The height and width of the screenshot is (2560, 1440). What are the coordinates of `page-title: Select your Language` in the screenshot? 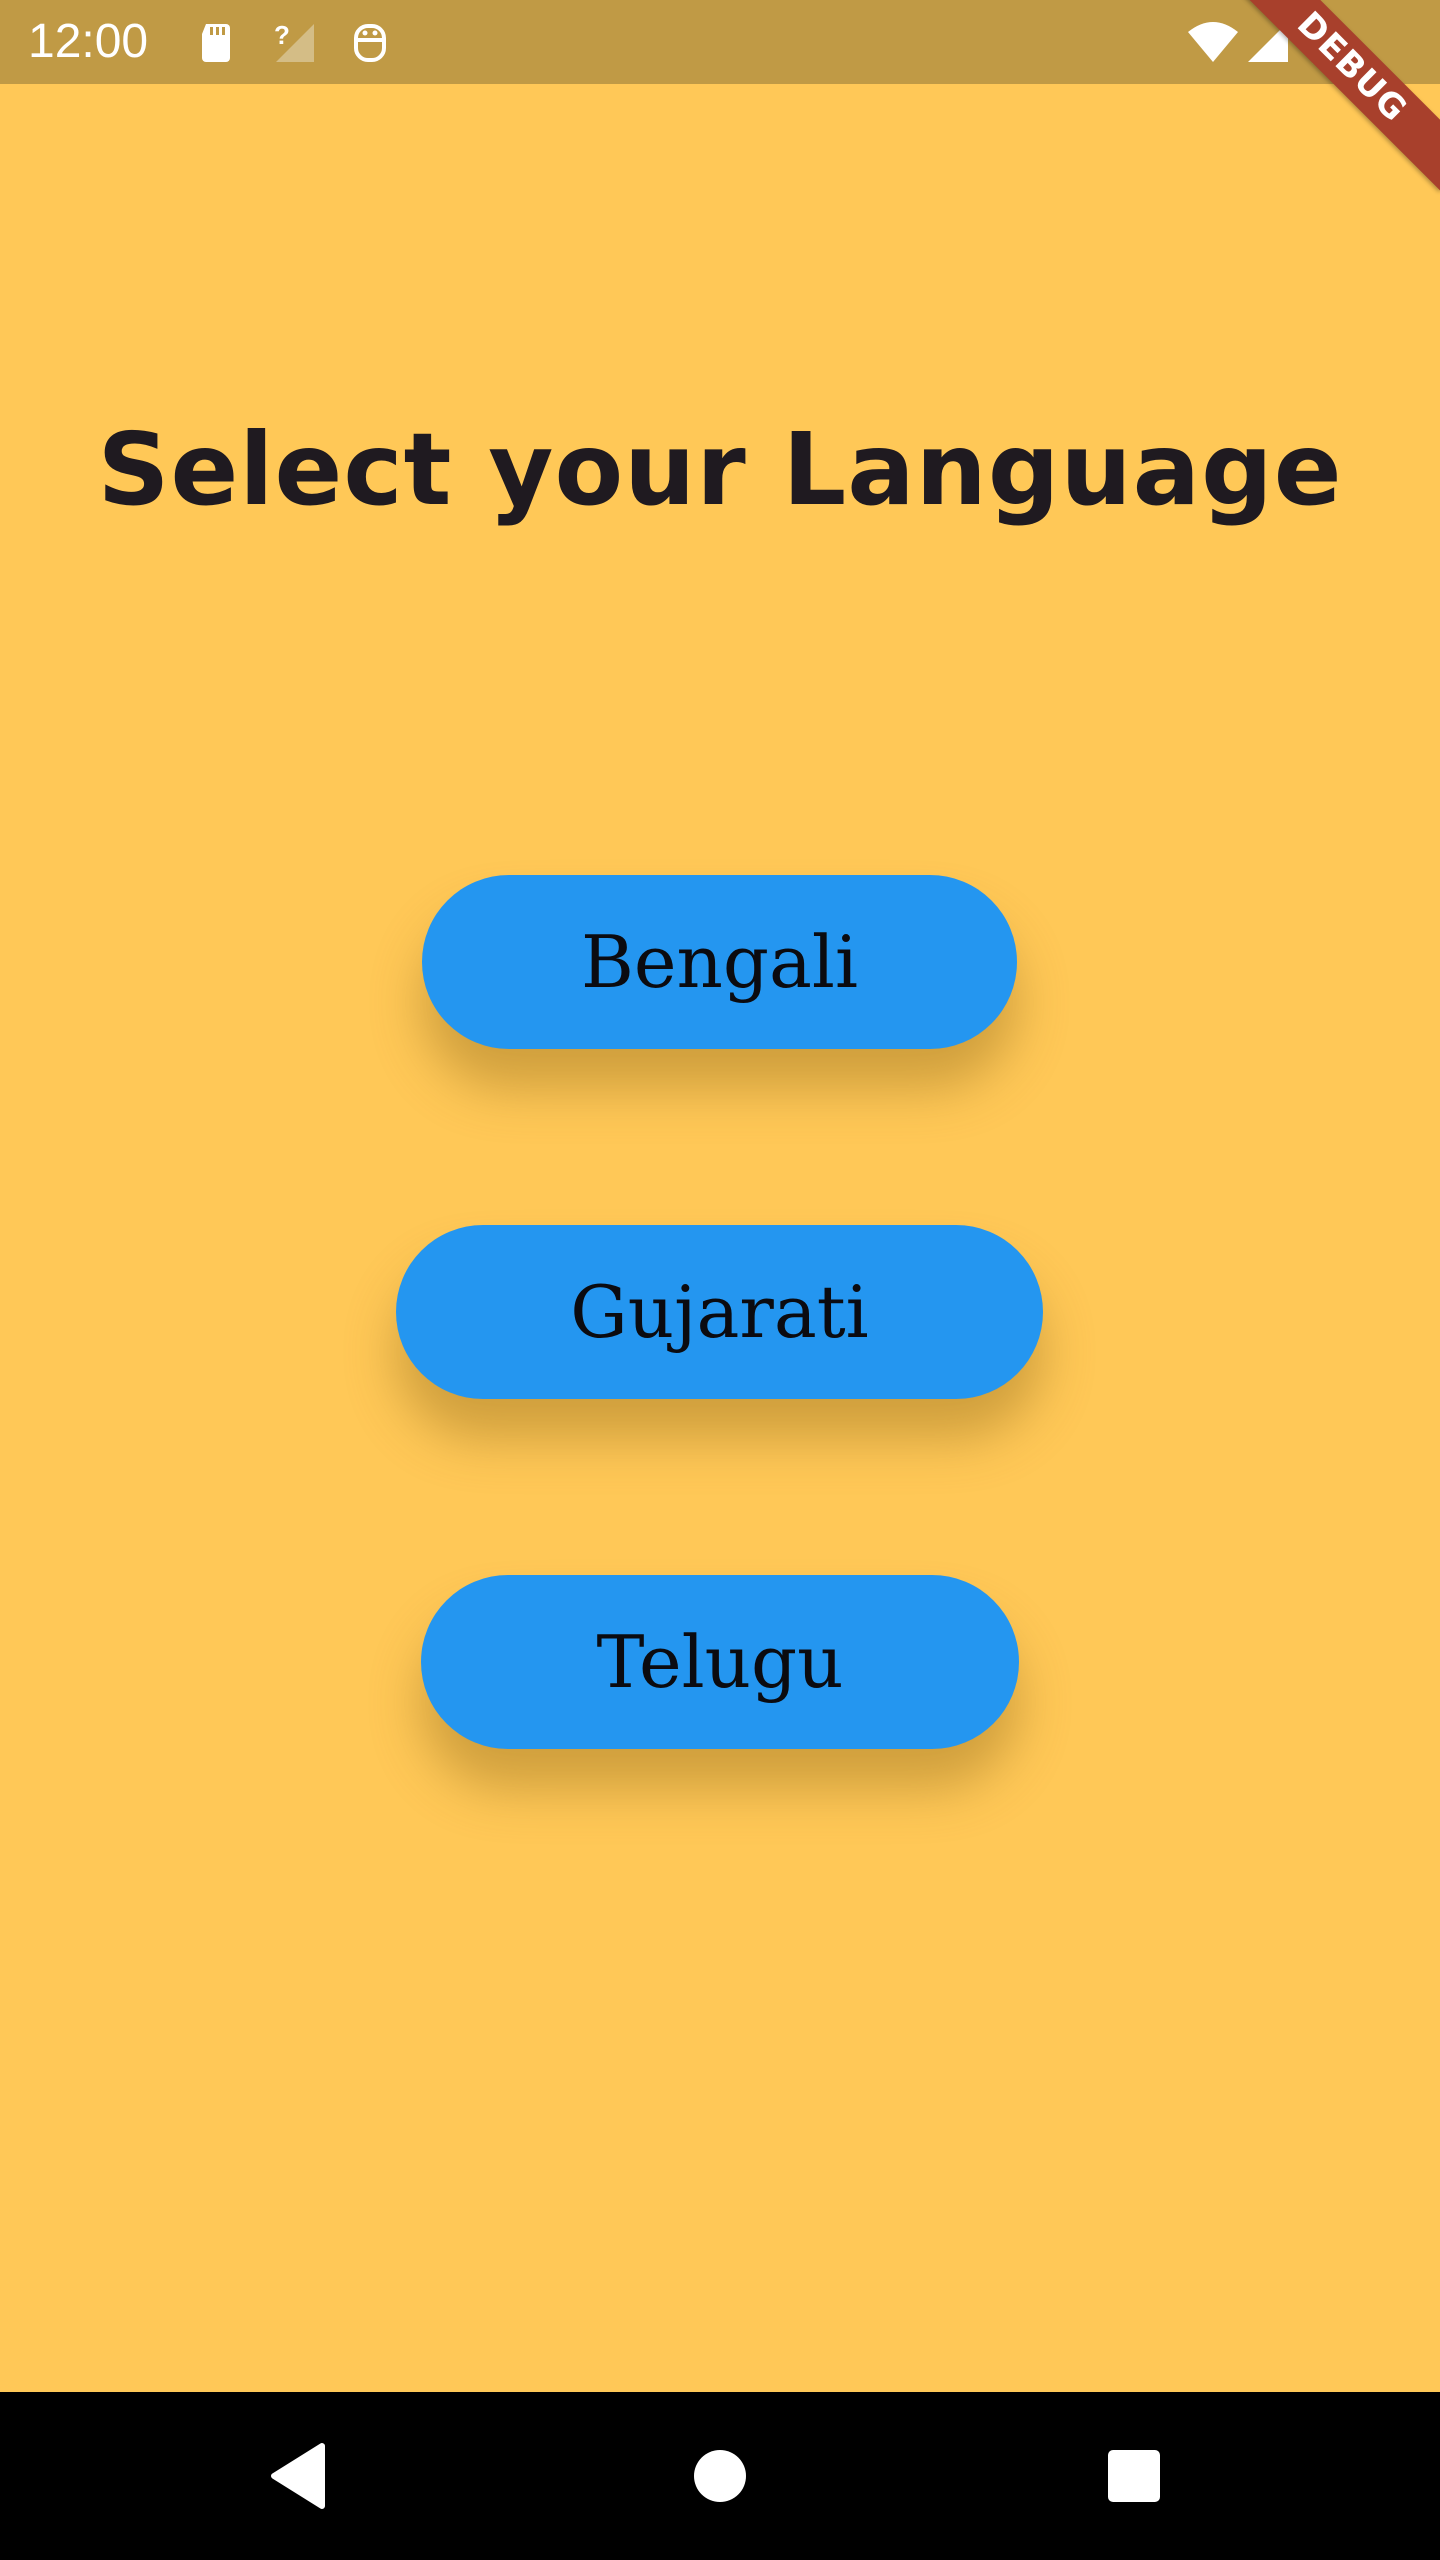 It's located at (720, 469).